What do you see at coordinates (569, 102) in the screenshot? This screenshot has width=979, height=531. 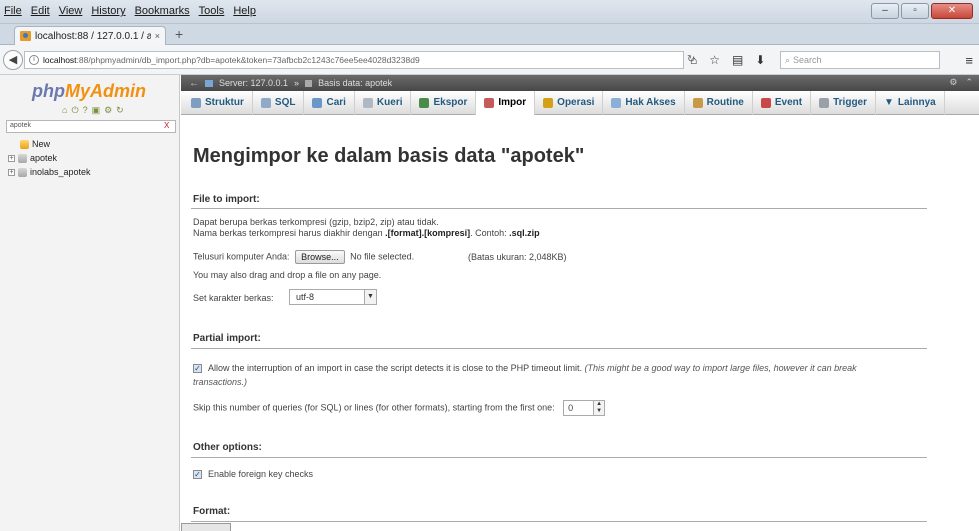 I see `tab-operasi: Operasi` at bounding box center [569, 102].